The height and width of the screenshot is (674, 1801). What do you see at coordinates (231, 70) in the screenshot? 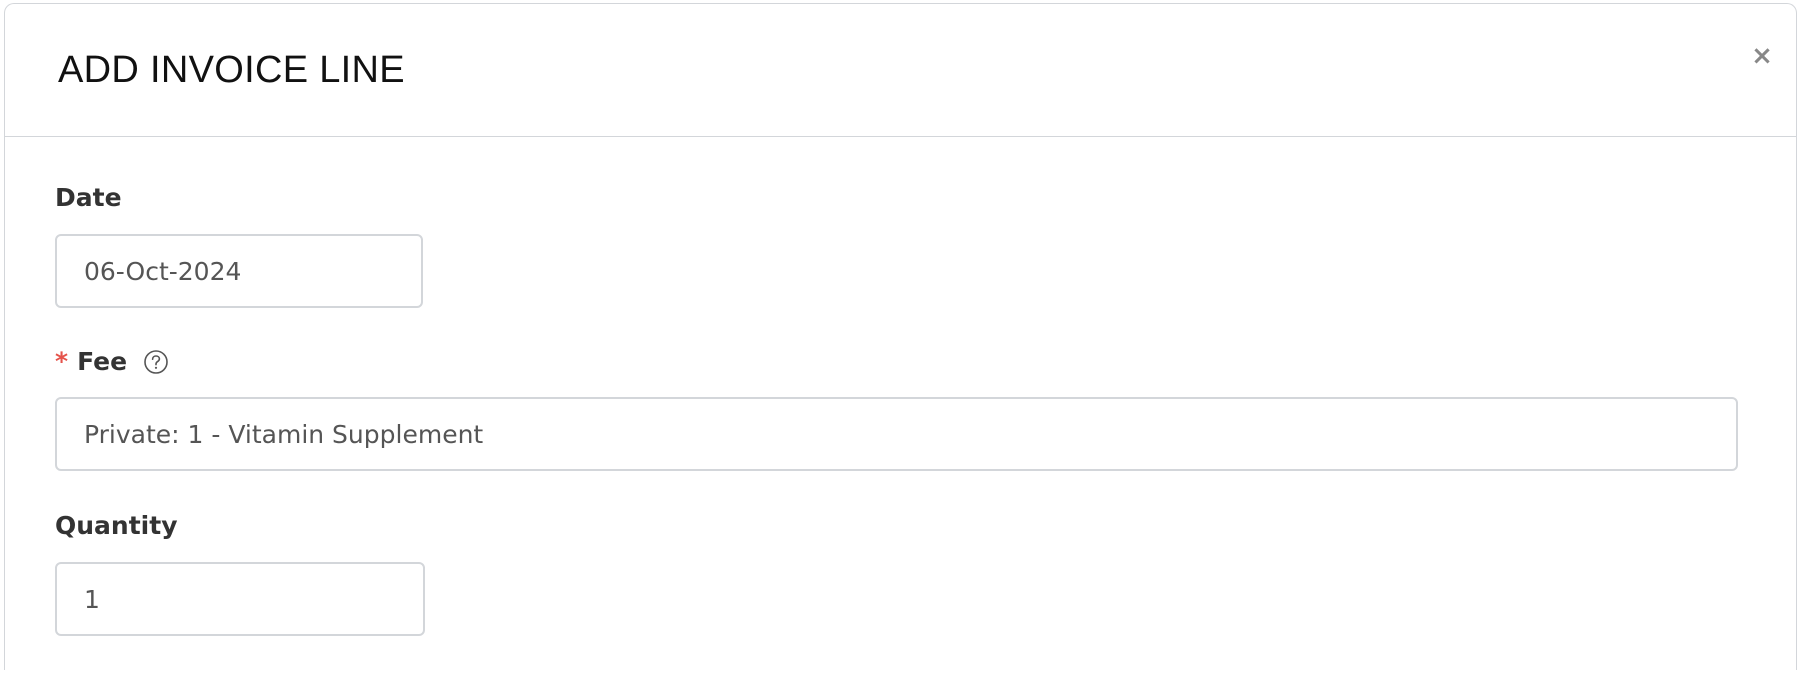
I see `dialog-title: ADD INVOICE LINE` at bounding box center [231, 70].